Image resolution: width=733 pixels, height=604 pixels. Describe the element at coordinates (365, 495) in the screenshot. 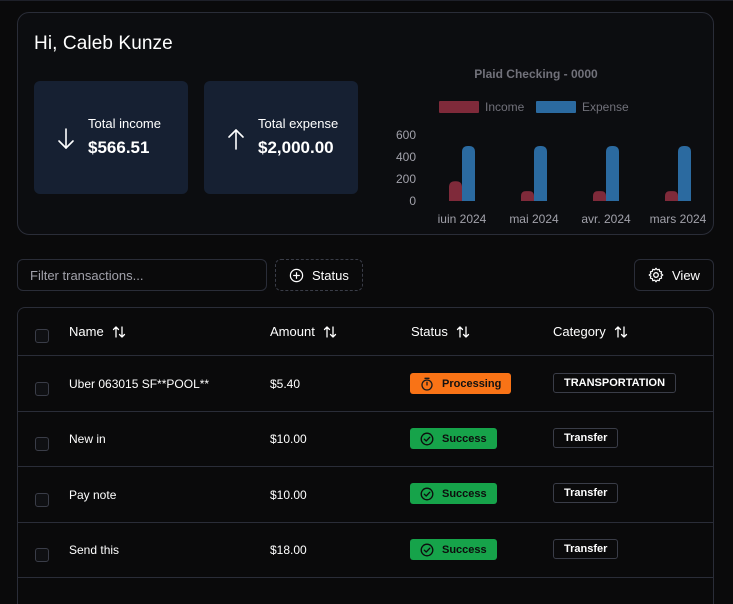

I see `table-row: Pay note $10.00 Success Transfer` at that location.